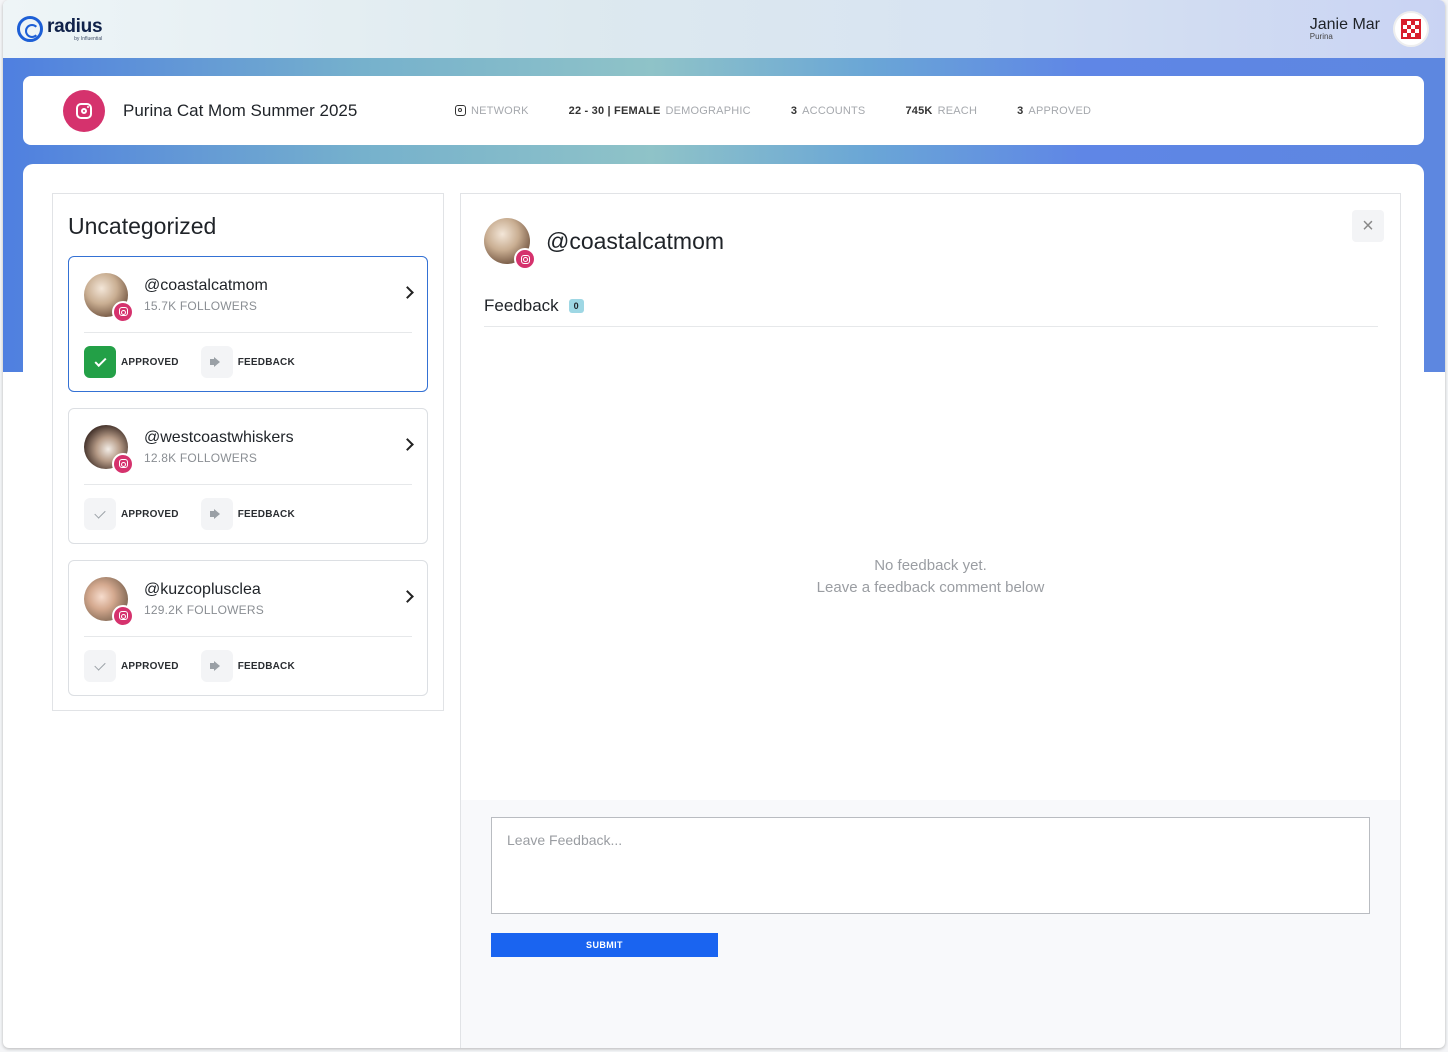  Describe the element at coordinates (204, 609) in the screenshot. I see `follower-count: 129.2K FOLLOWERS` at that location.